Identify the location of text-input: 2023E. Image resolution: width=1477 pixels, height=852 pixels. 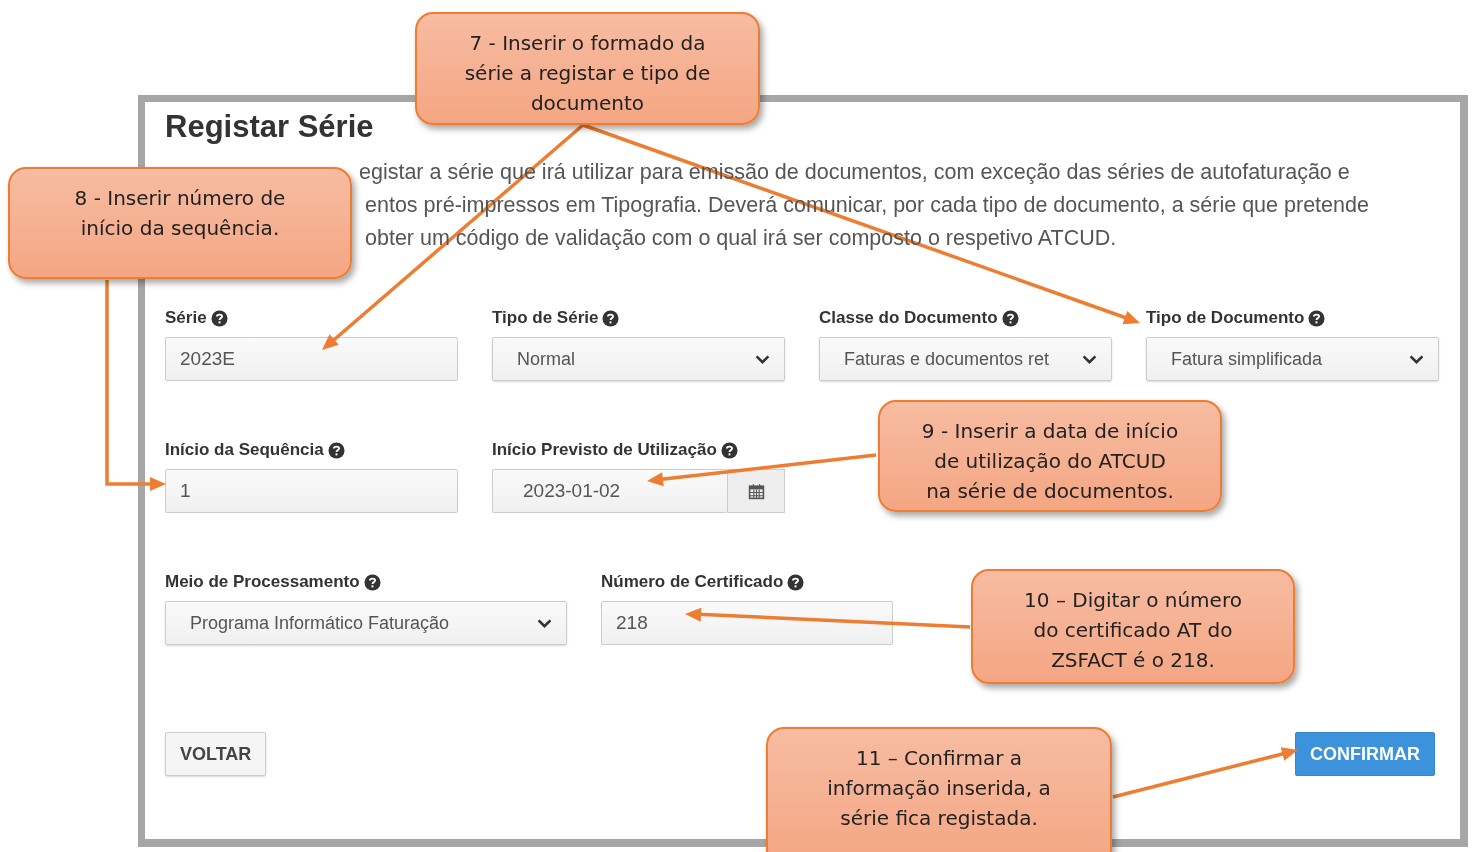
(311, 359).